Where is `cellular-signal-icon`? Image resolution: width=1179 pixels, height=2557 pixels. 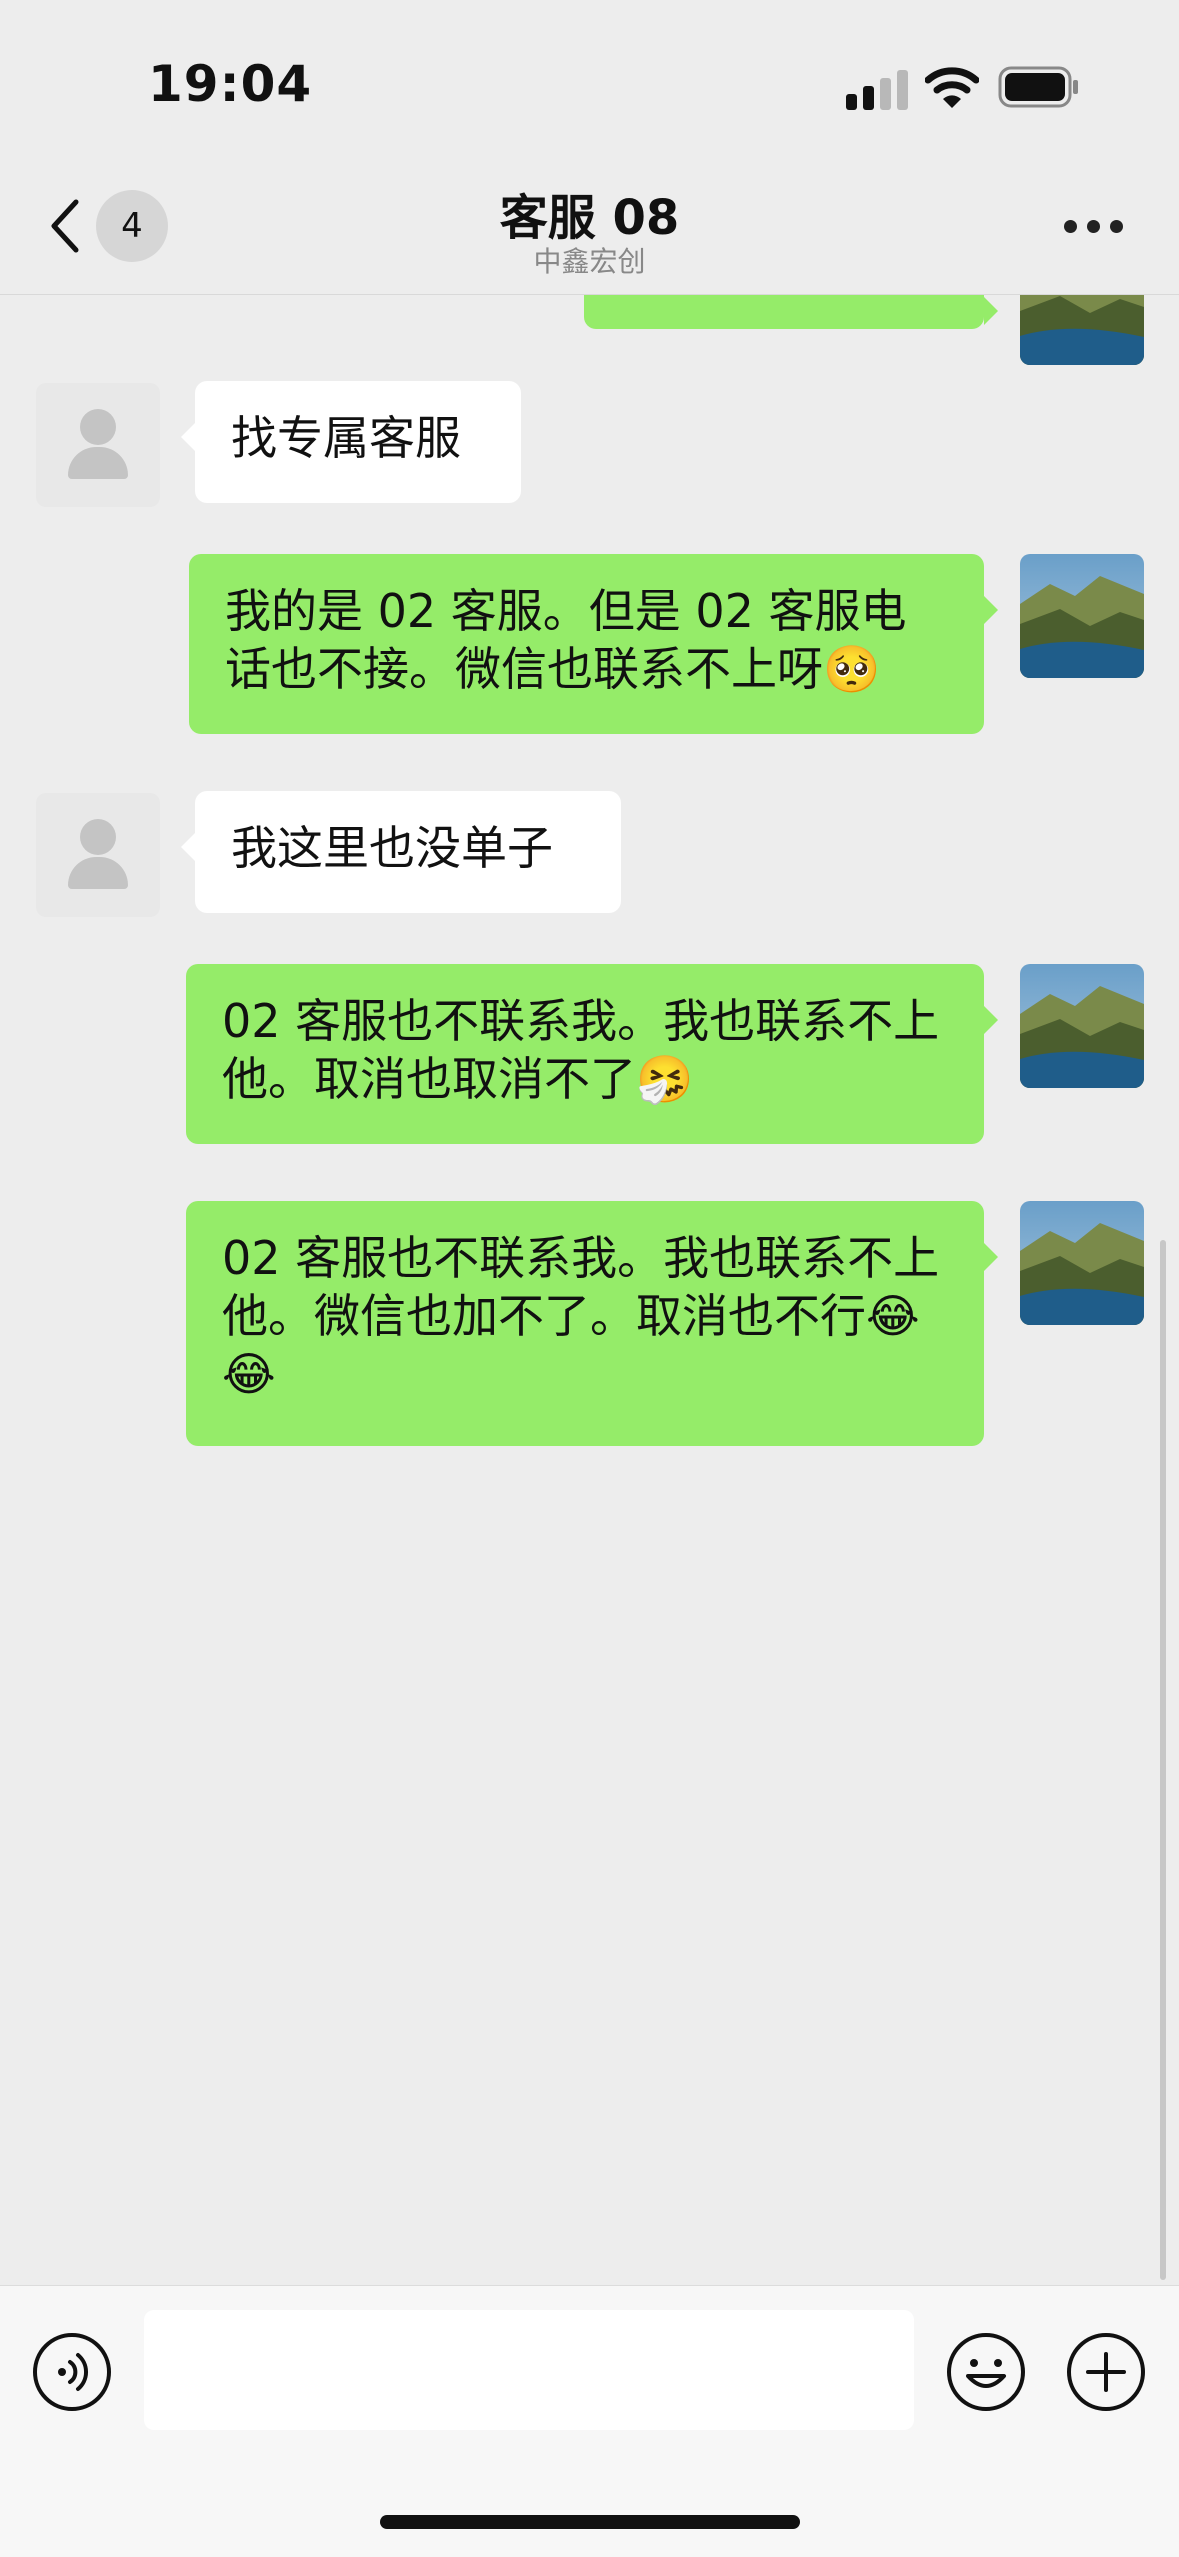
cellular-signal-icon is located at coordinates (877, 90).